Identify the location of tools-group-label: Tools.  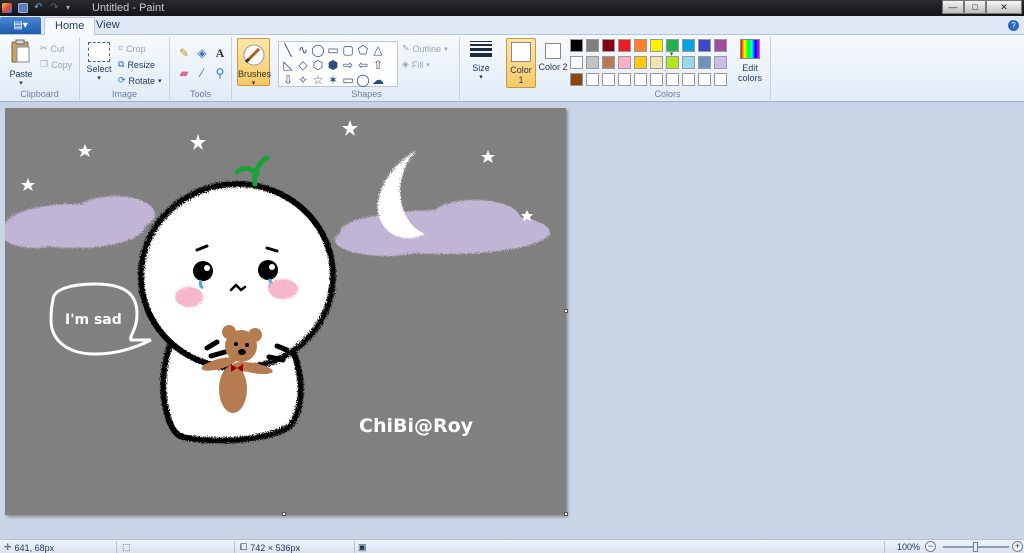
(200, 94).